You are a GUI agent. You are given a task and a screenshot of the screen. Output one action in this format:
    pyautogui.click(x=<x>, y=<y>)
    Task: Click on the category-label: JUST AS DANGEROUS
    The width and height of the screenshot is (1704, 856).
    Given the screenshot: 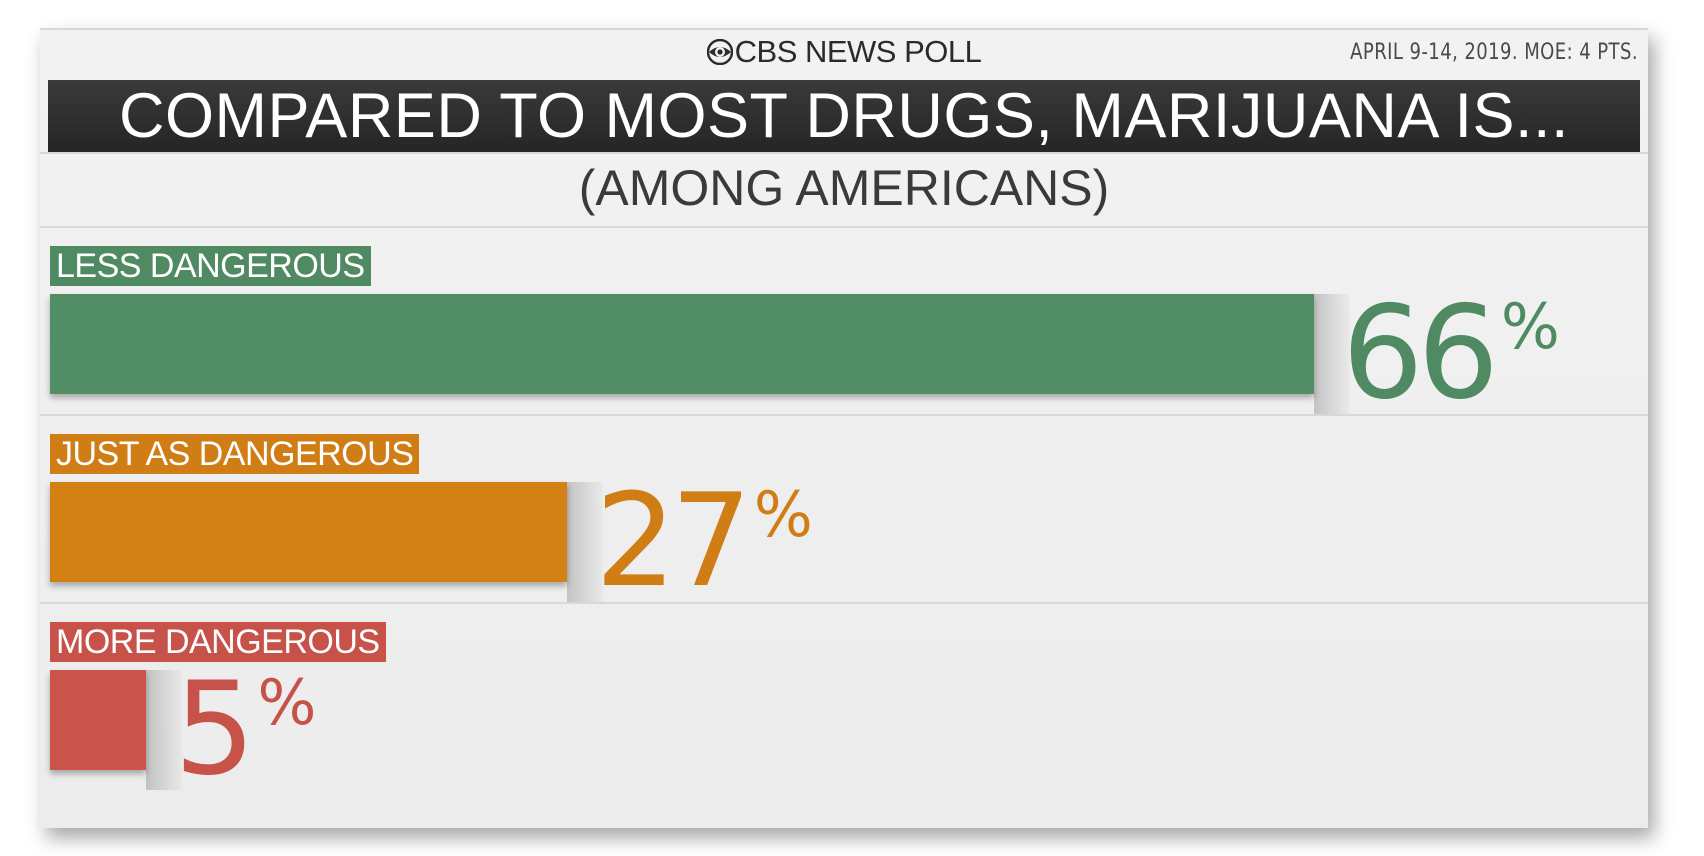 What is the action you would take?
    pyautogui.click(x=235, y=454)
    